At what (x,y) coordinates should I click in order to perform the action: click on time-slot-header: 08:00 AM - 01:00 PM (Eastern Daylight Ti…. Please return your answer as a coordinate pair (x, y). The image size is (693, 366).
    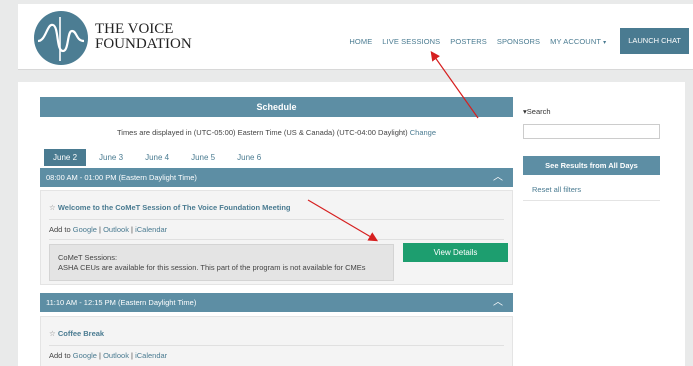
    Looking at the image, I should click on (276, 177).